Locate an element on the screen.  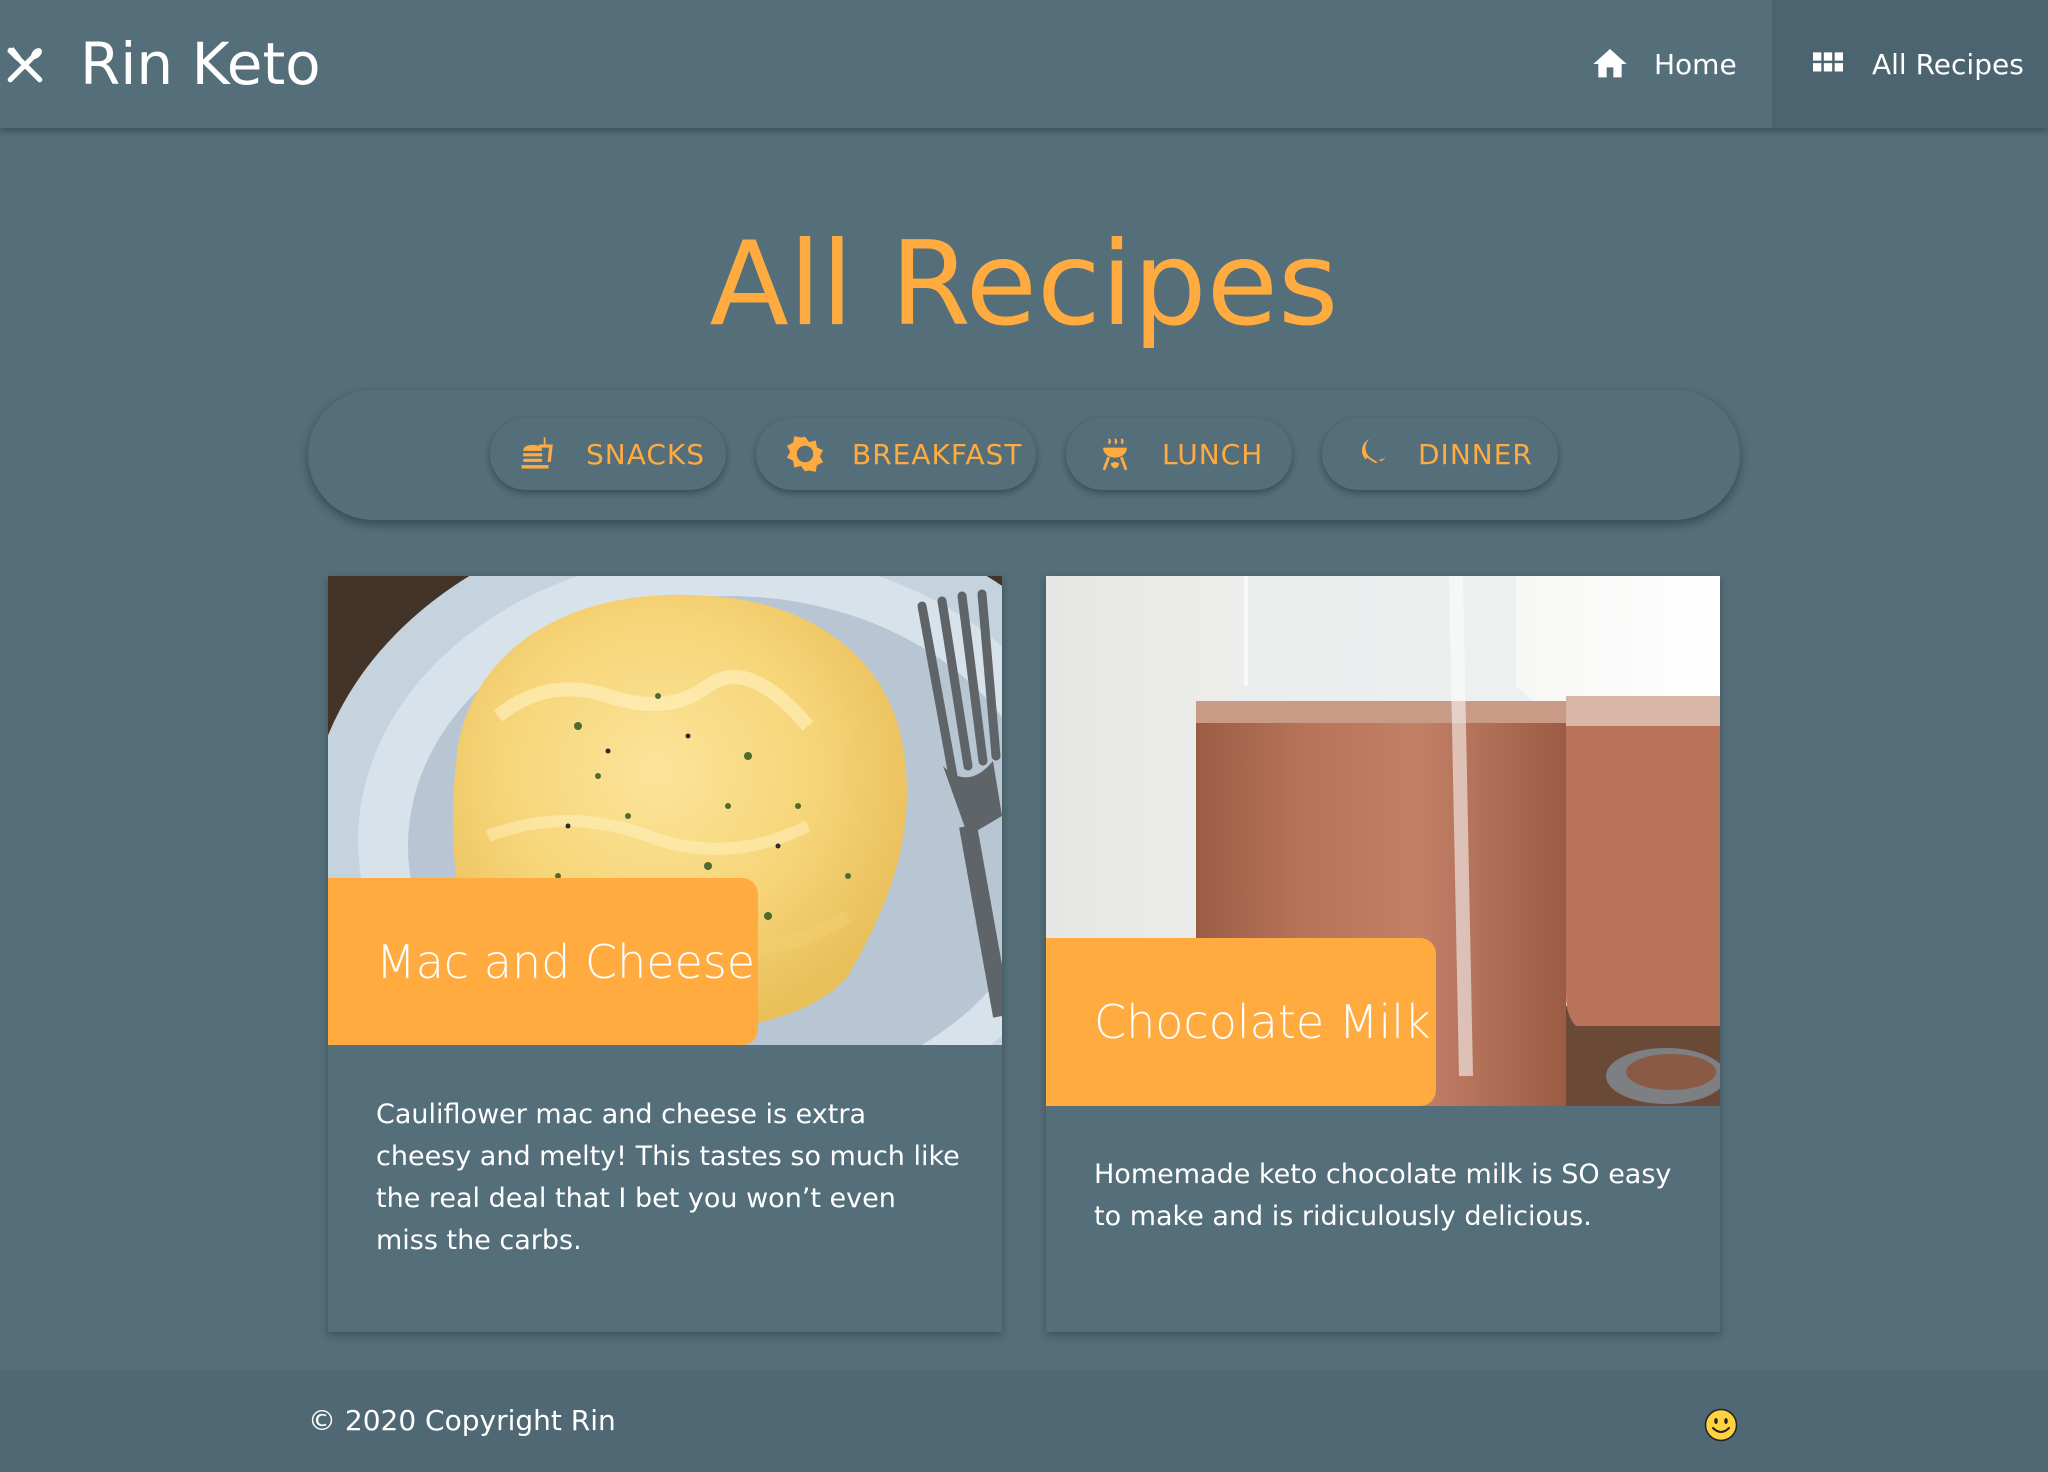
category-lunch-button: LUNCH is located at coordinates (1179, 454).